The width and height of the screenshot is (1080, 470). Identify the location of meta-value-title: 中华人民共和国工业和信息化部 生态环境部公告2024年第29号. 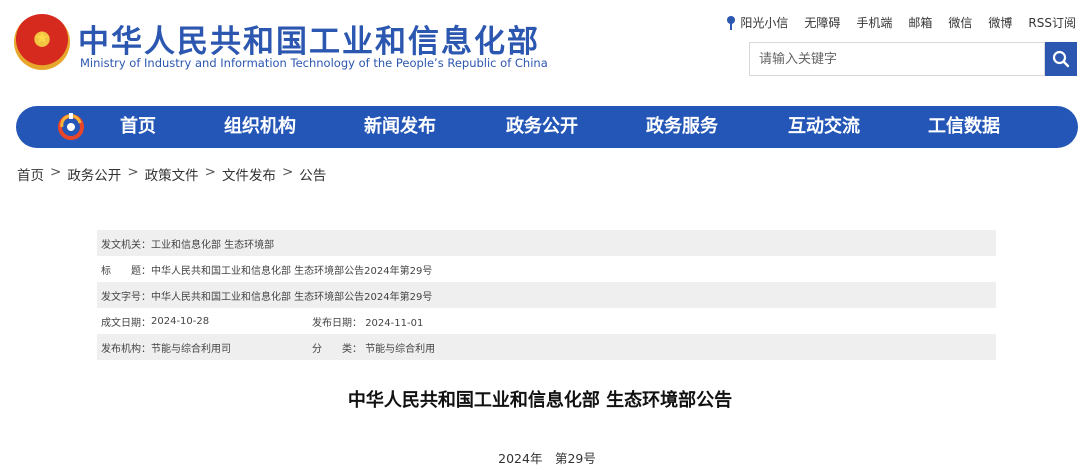
(292, 271).